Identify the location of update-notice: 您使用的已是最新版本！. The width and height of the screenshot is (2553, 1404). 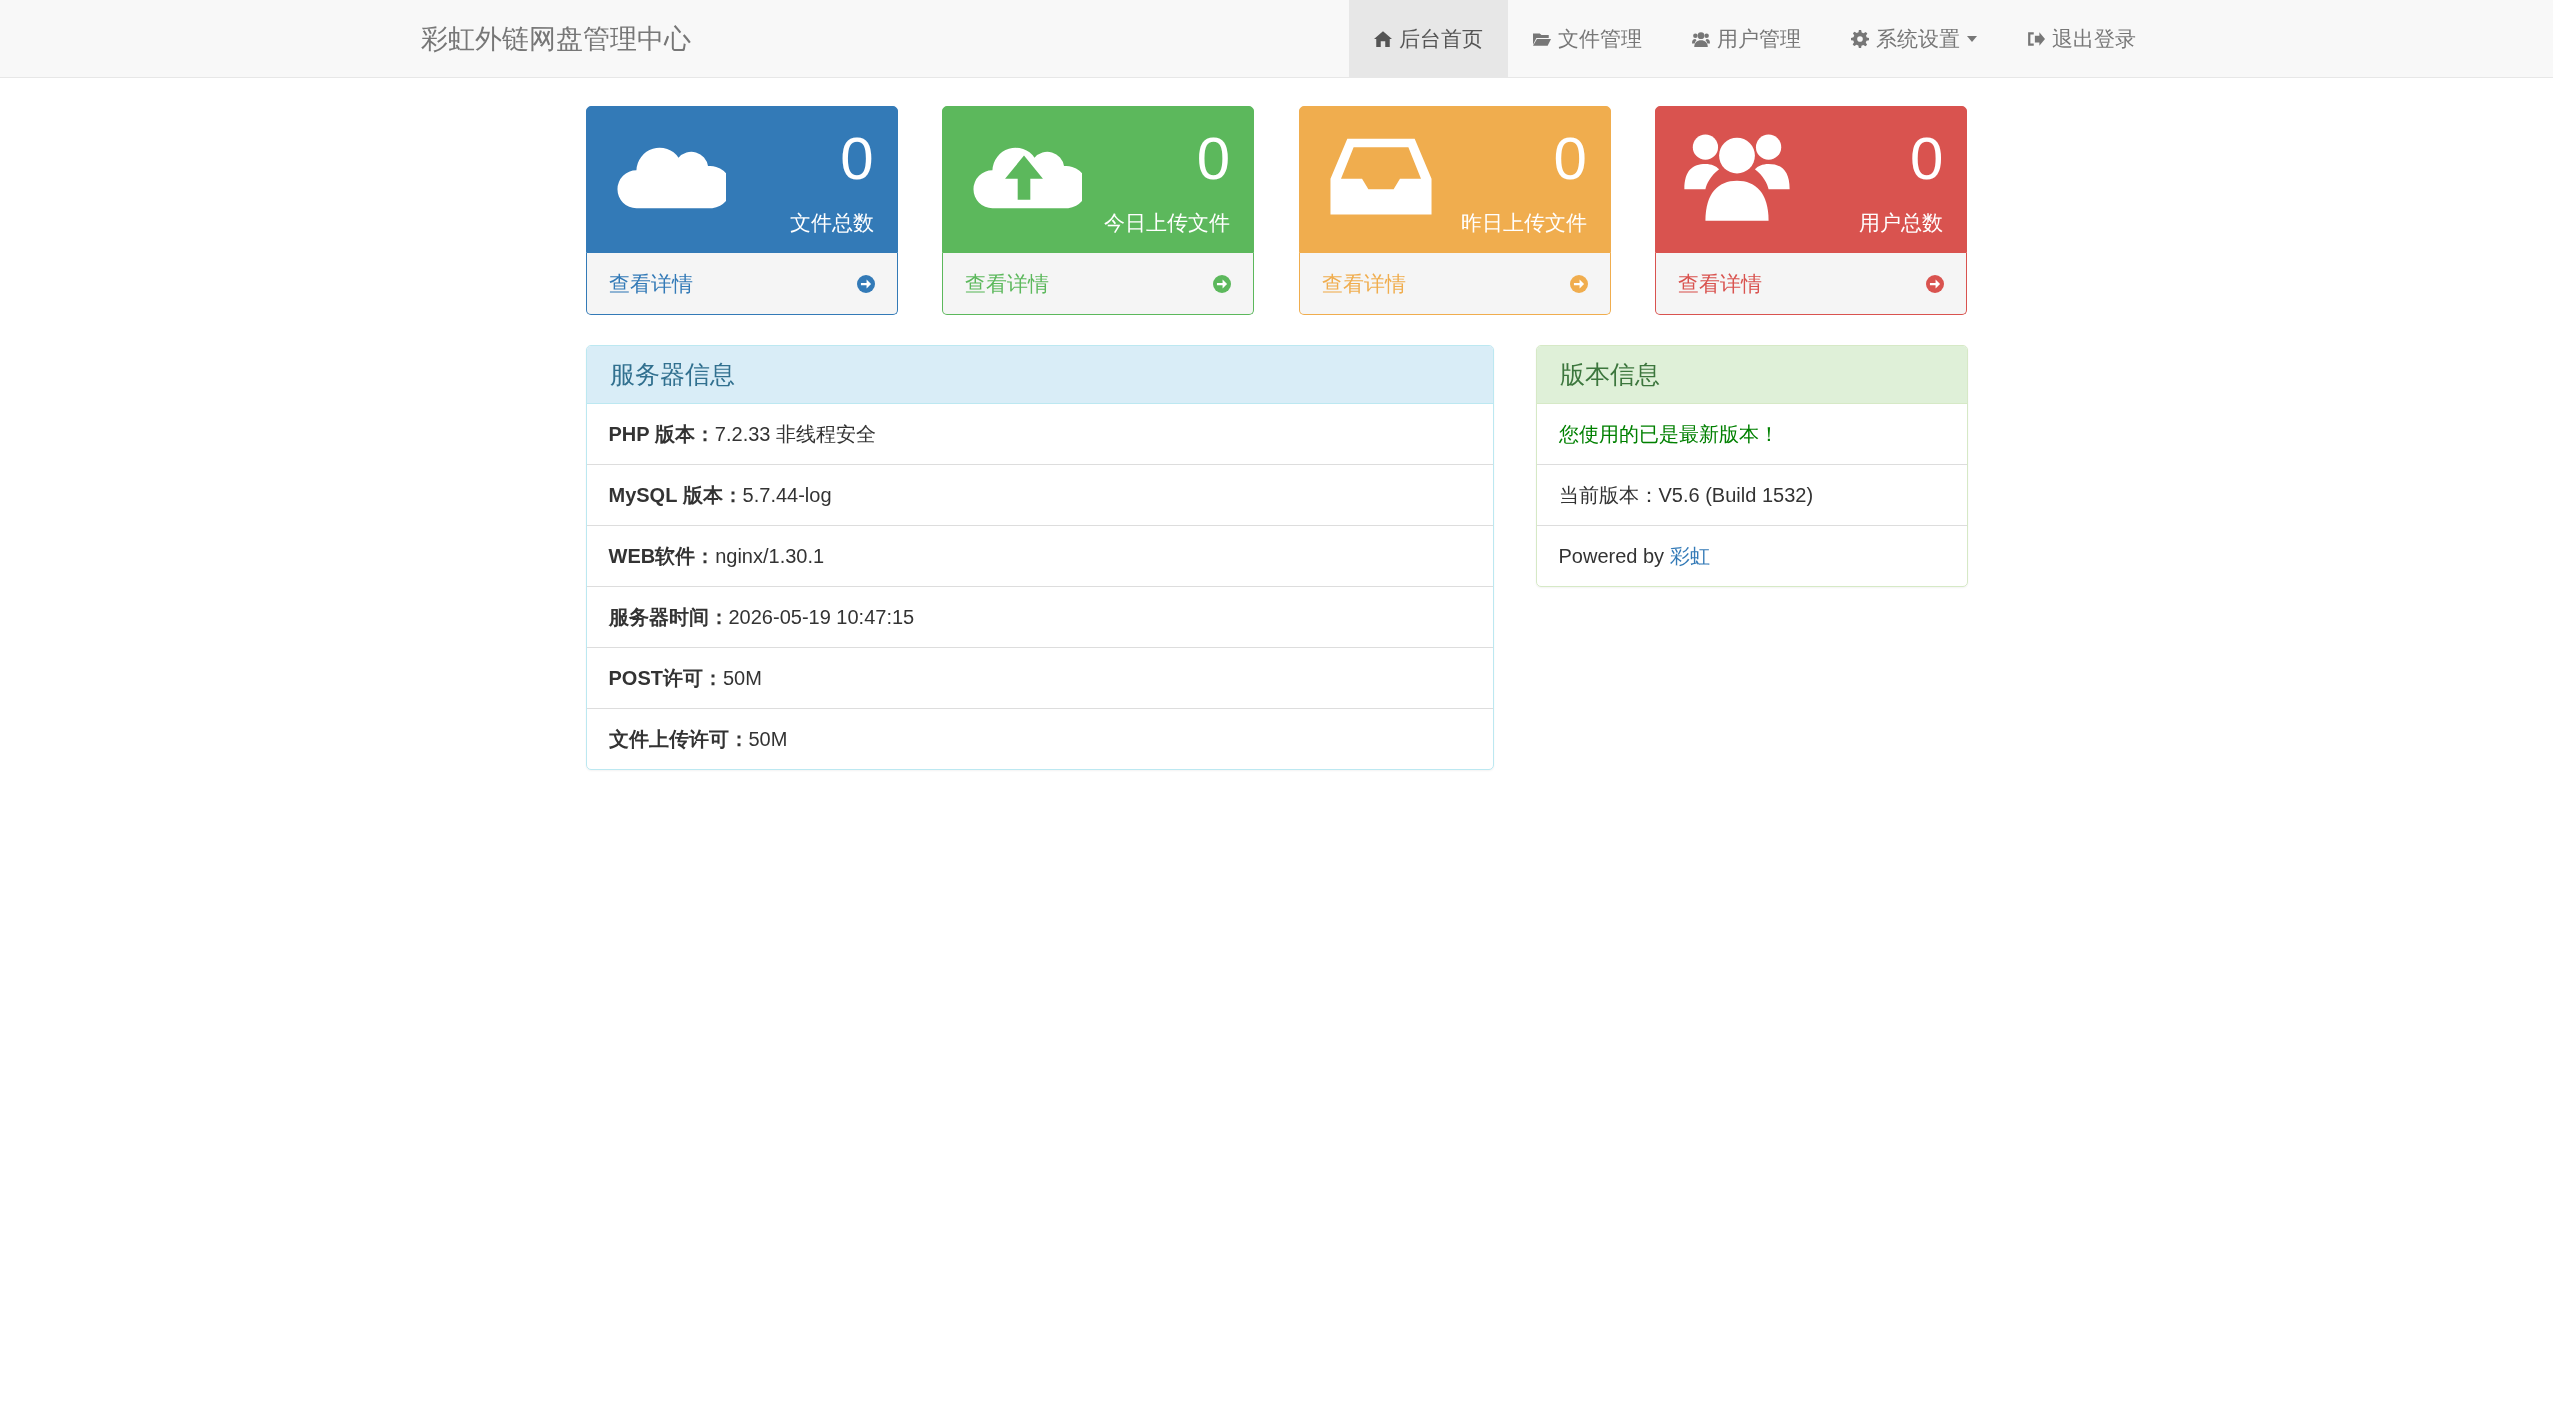
(1668, 434).